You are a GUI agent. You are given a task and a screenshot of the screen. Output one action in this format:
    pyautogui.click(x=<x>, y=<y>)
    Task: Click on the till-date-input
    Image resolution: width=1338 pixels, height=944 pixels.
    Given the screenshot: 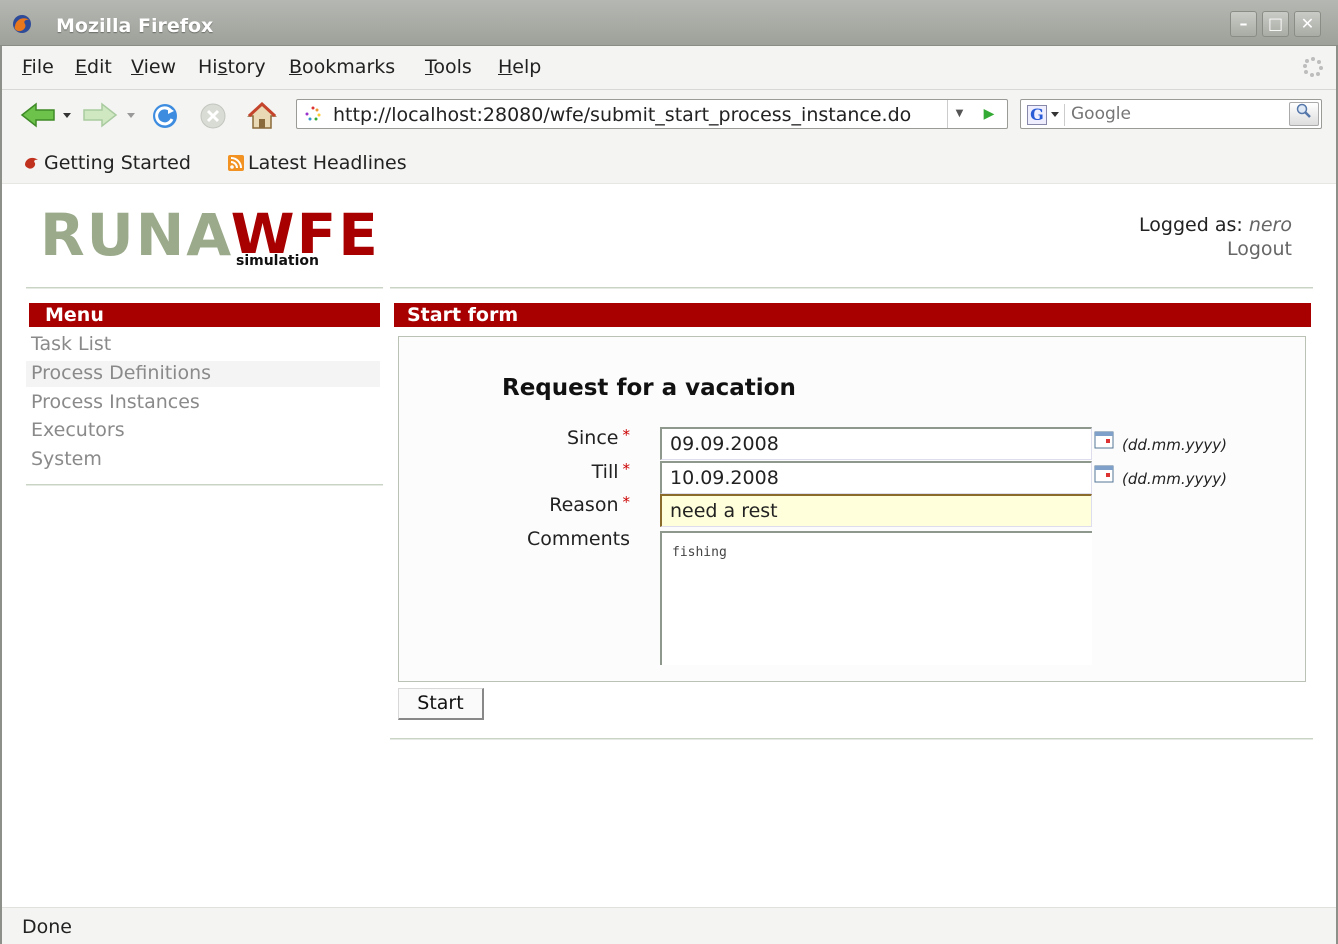 What is the action you would take?
    pyautogui.click(x=876, y=477)
    